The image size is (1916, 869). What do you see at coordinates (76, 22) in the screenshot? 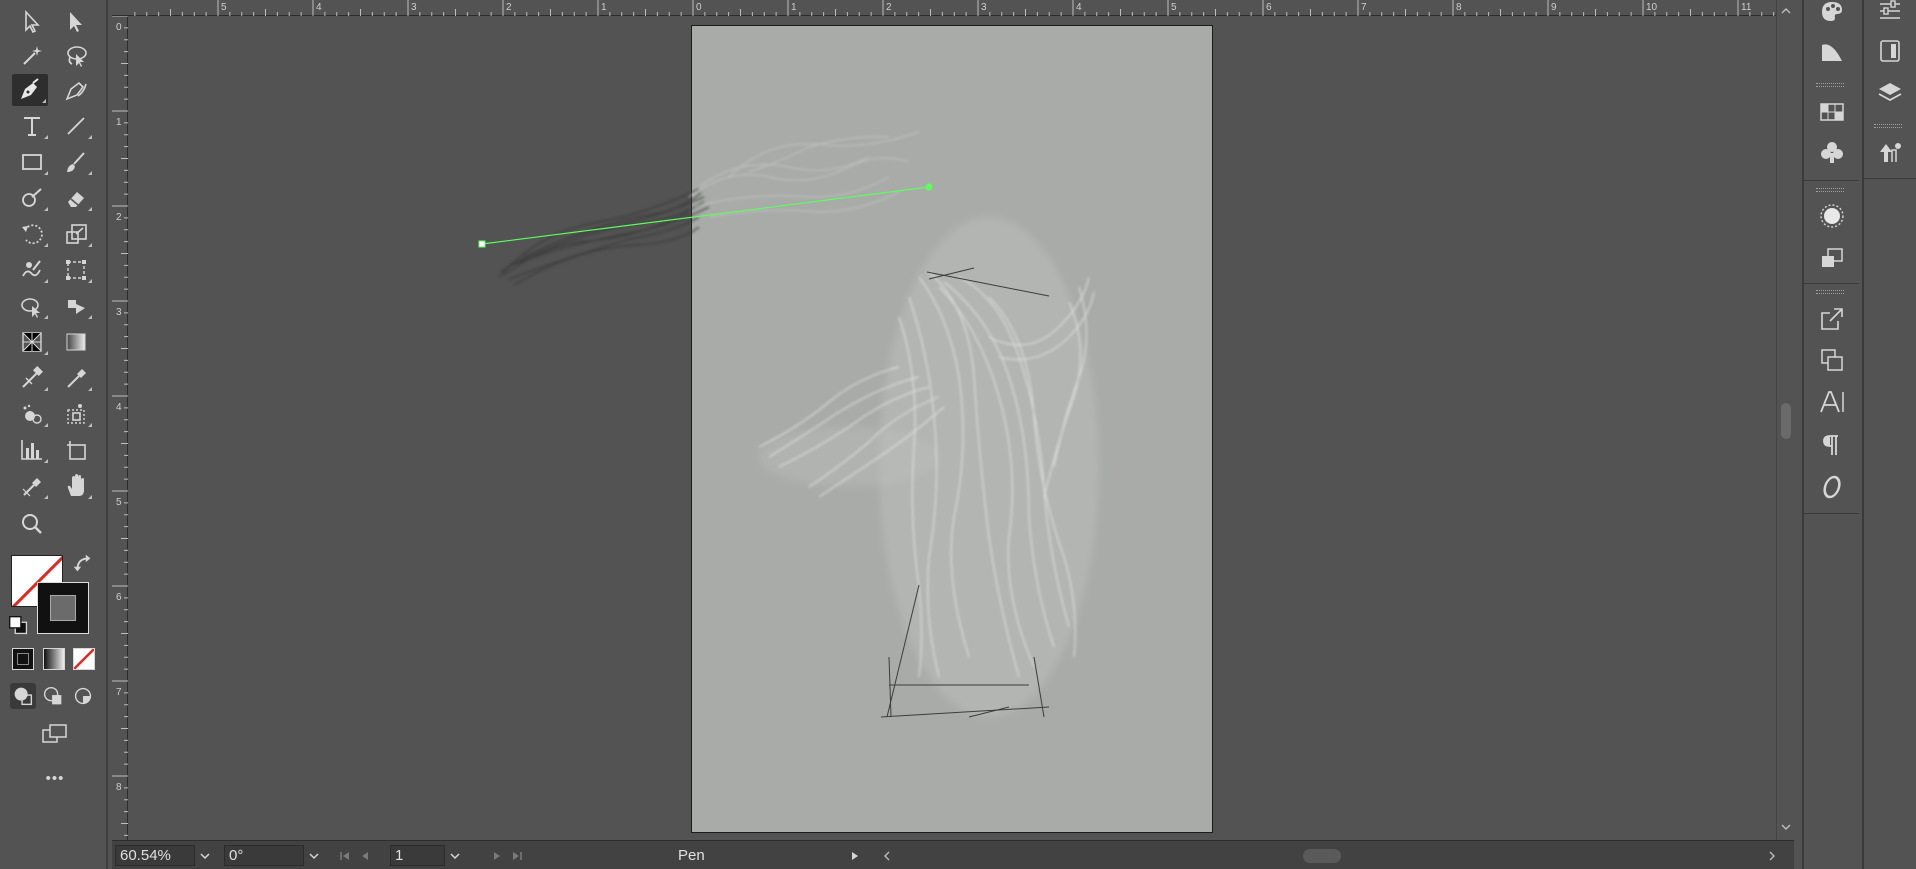
I see `direct-selection-tool-icon` at bounding box center [76, 22].